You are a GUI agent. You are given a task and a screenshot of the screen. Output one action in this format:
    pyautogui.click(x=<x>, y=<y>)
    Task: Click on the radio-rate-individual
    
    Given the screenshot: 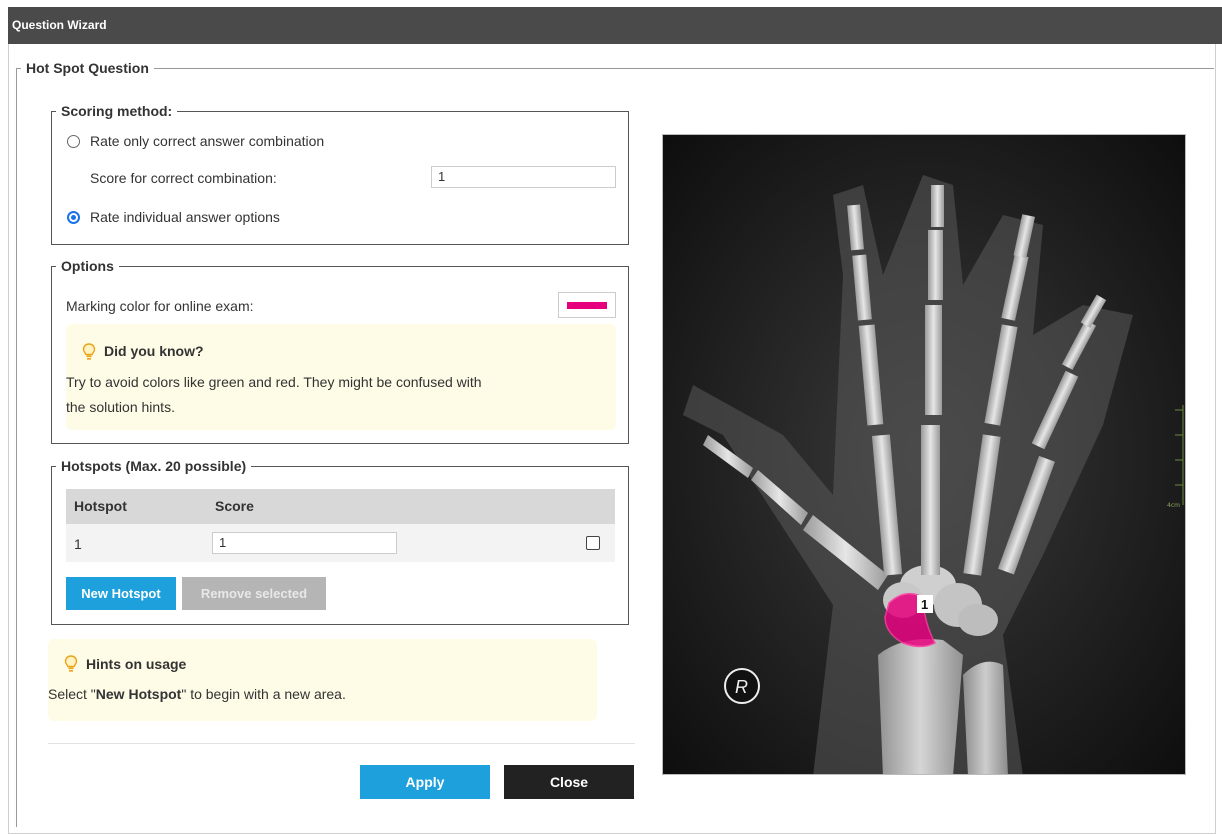 What is the action you would take?
    pyautogui.click(x=73, y=217)
    